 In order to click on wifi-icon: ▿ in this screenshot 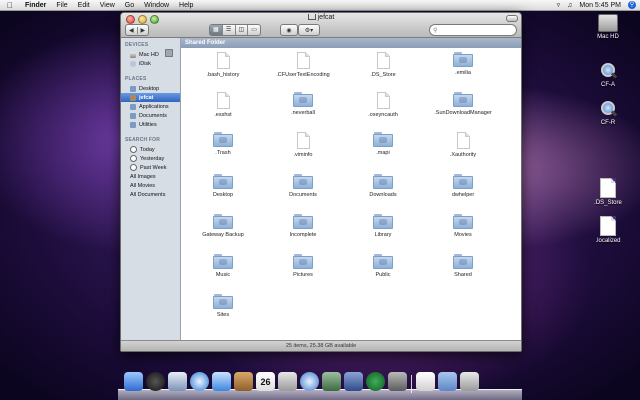, I will do `click(559, 5)`.